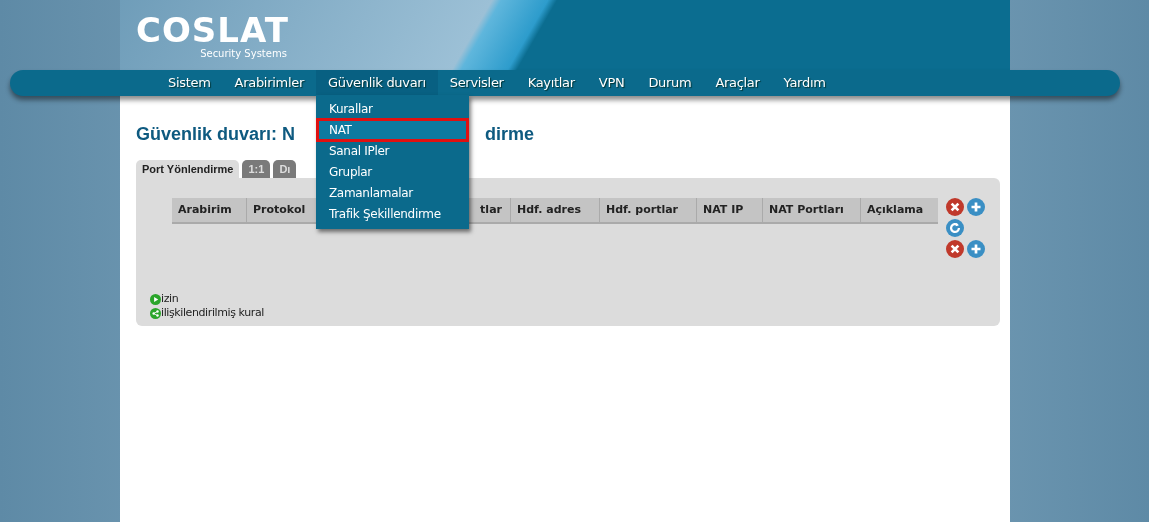 This screenshot has width=1149, height=522. I want to click on nav-menu-item: Araçlar, so click(737, 83).